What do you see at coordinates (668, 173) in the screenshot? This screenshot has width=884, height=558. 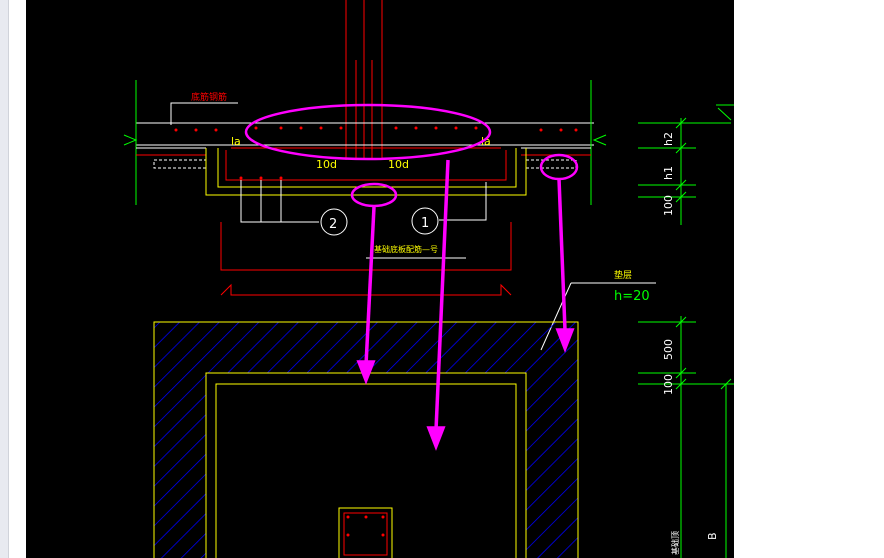 I see `dim-h1-label: h1` at bounding box center [668, 173].